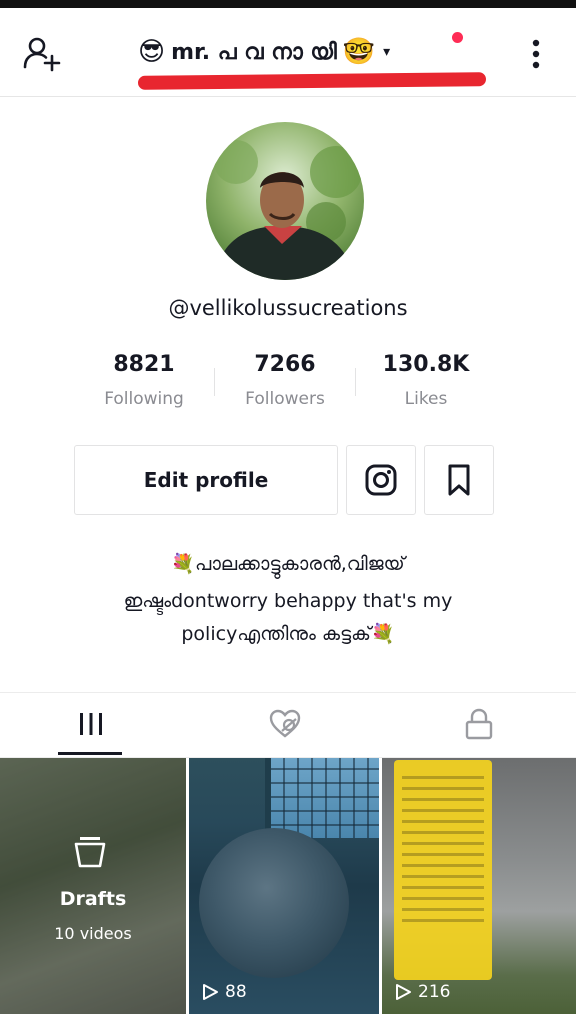 Image resolution: width=576 pixels, height=1024 pixels. I want to click on status-bar, so click(288, 4).